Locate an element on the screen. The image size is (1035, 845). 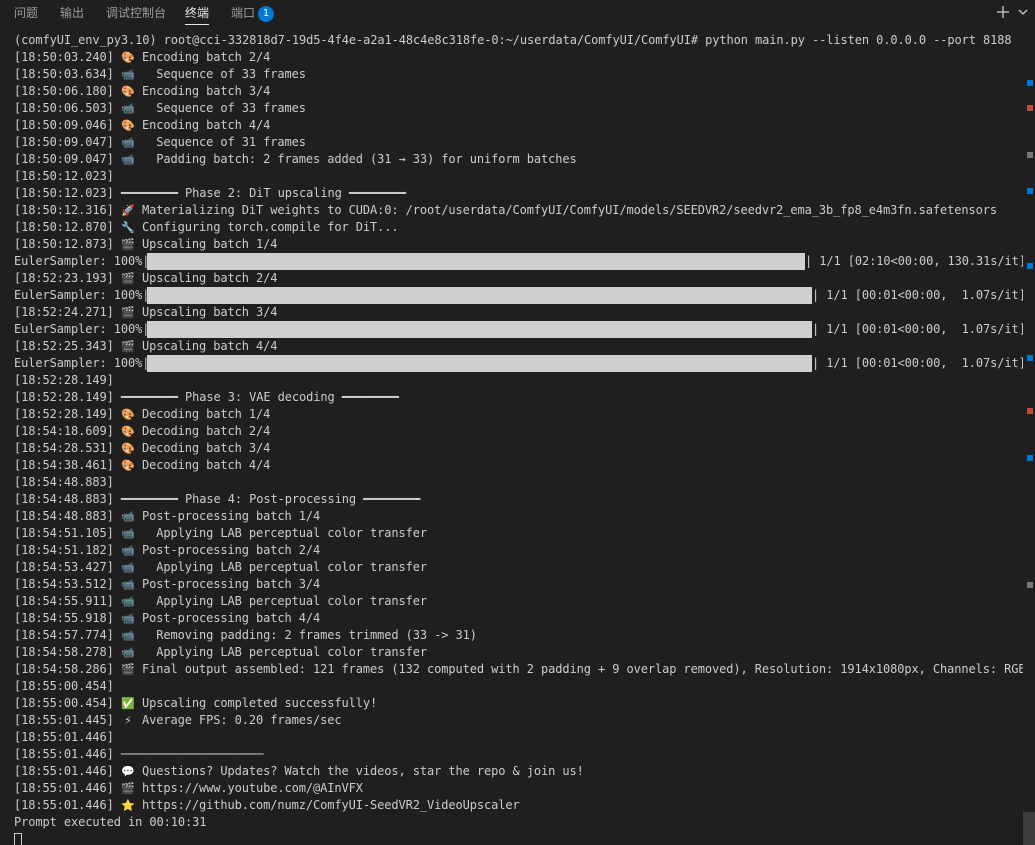
timestamp: [18:50:09.046] is located at coordinates (67, 125).